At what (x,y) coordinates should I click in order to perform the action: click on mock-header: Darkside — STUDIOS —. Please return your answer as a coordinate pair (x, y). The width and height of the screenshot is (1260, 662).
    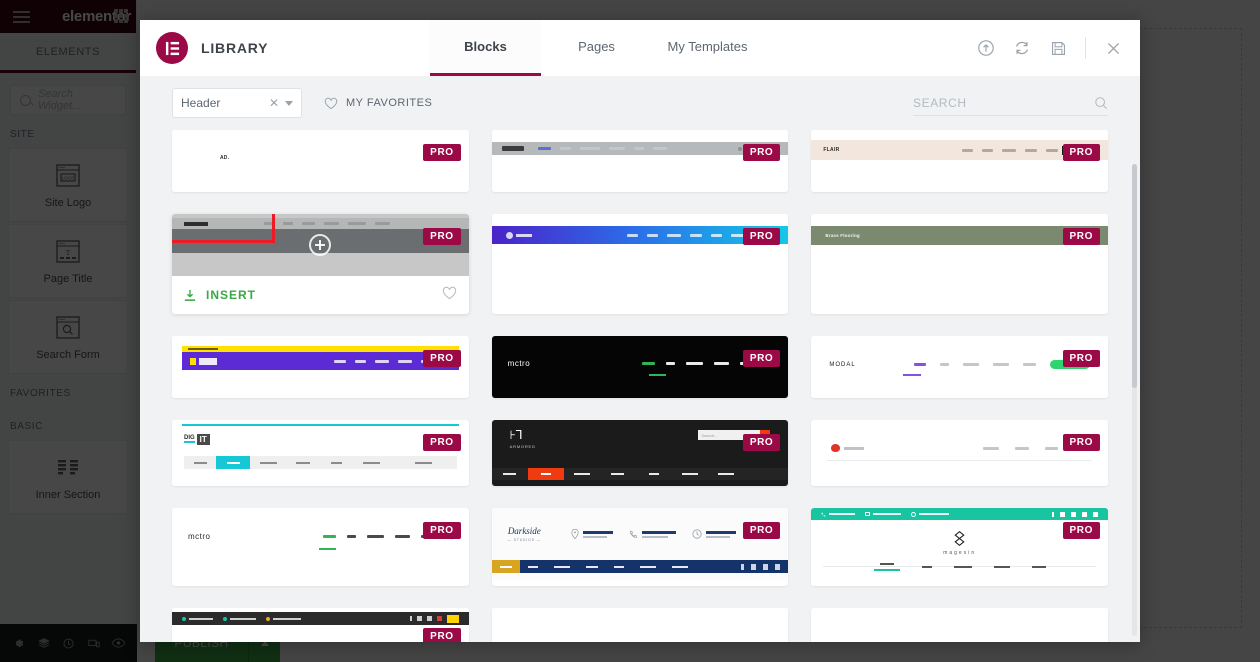
    Looking at the image, I should click on (640, 544).